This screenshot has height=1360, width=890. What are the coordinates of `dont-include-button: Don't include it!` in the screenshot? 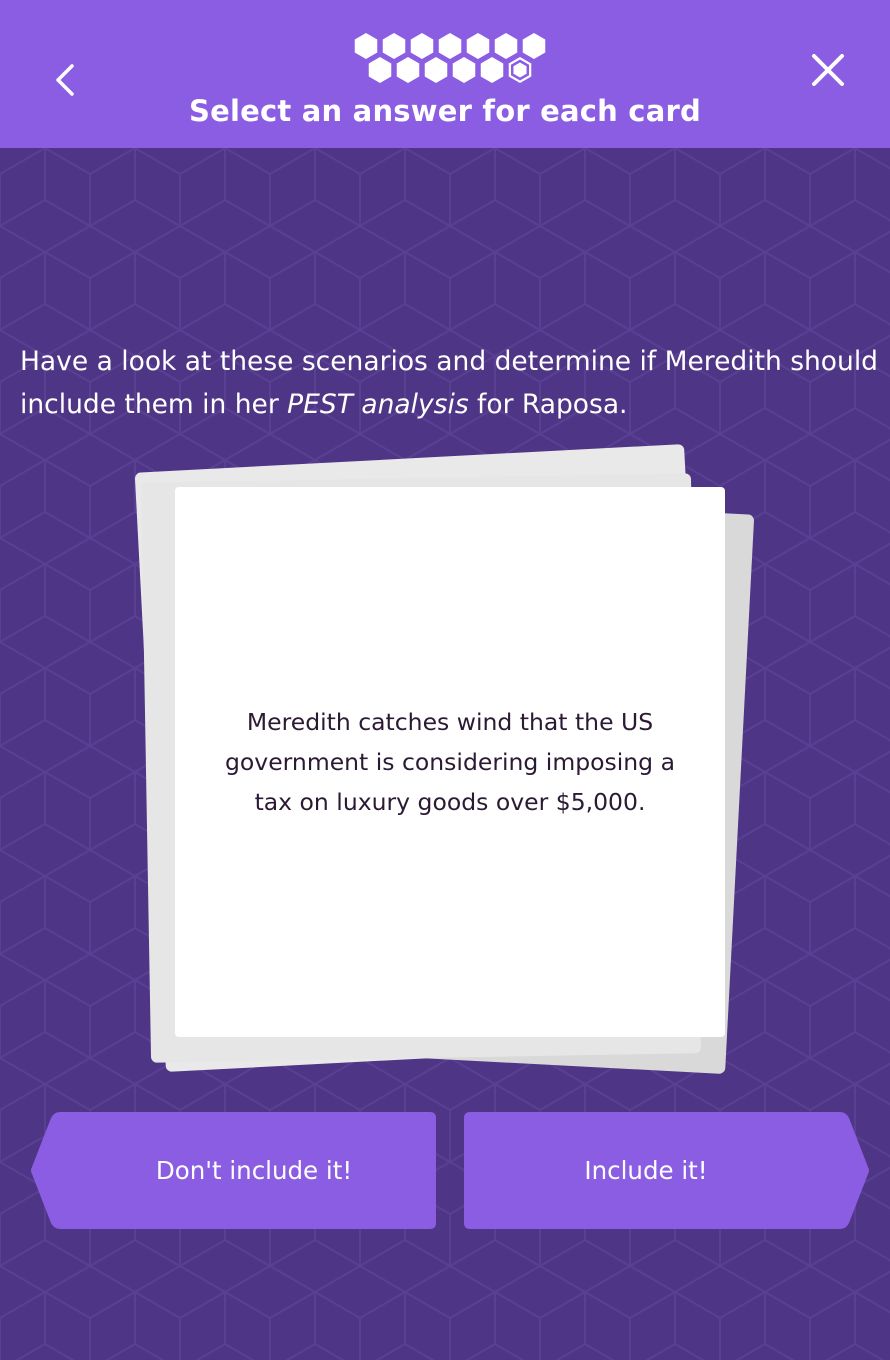 It's located at (245, 1170).